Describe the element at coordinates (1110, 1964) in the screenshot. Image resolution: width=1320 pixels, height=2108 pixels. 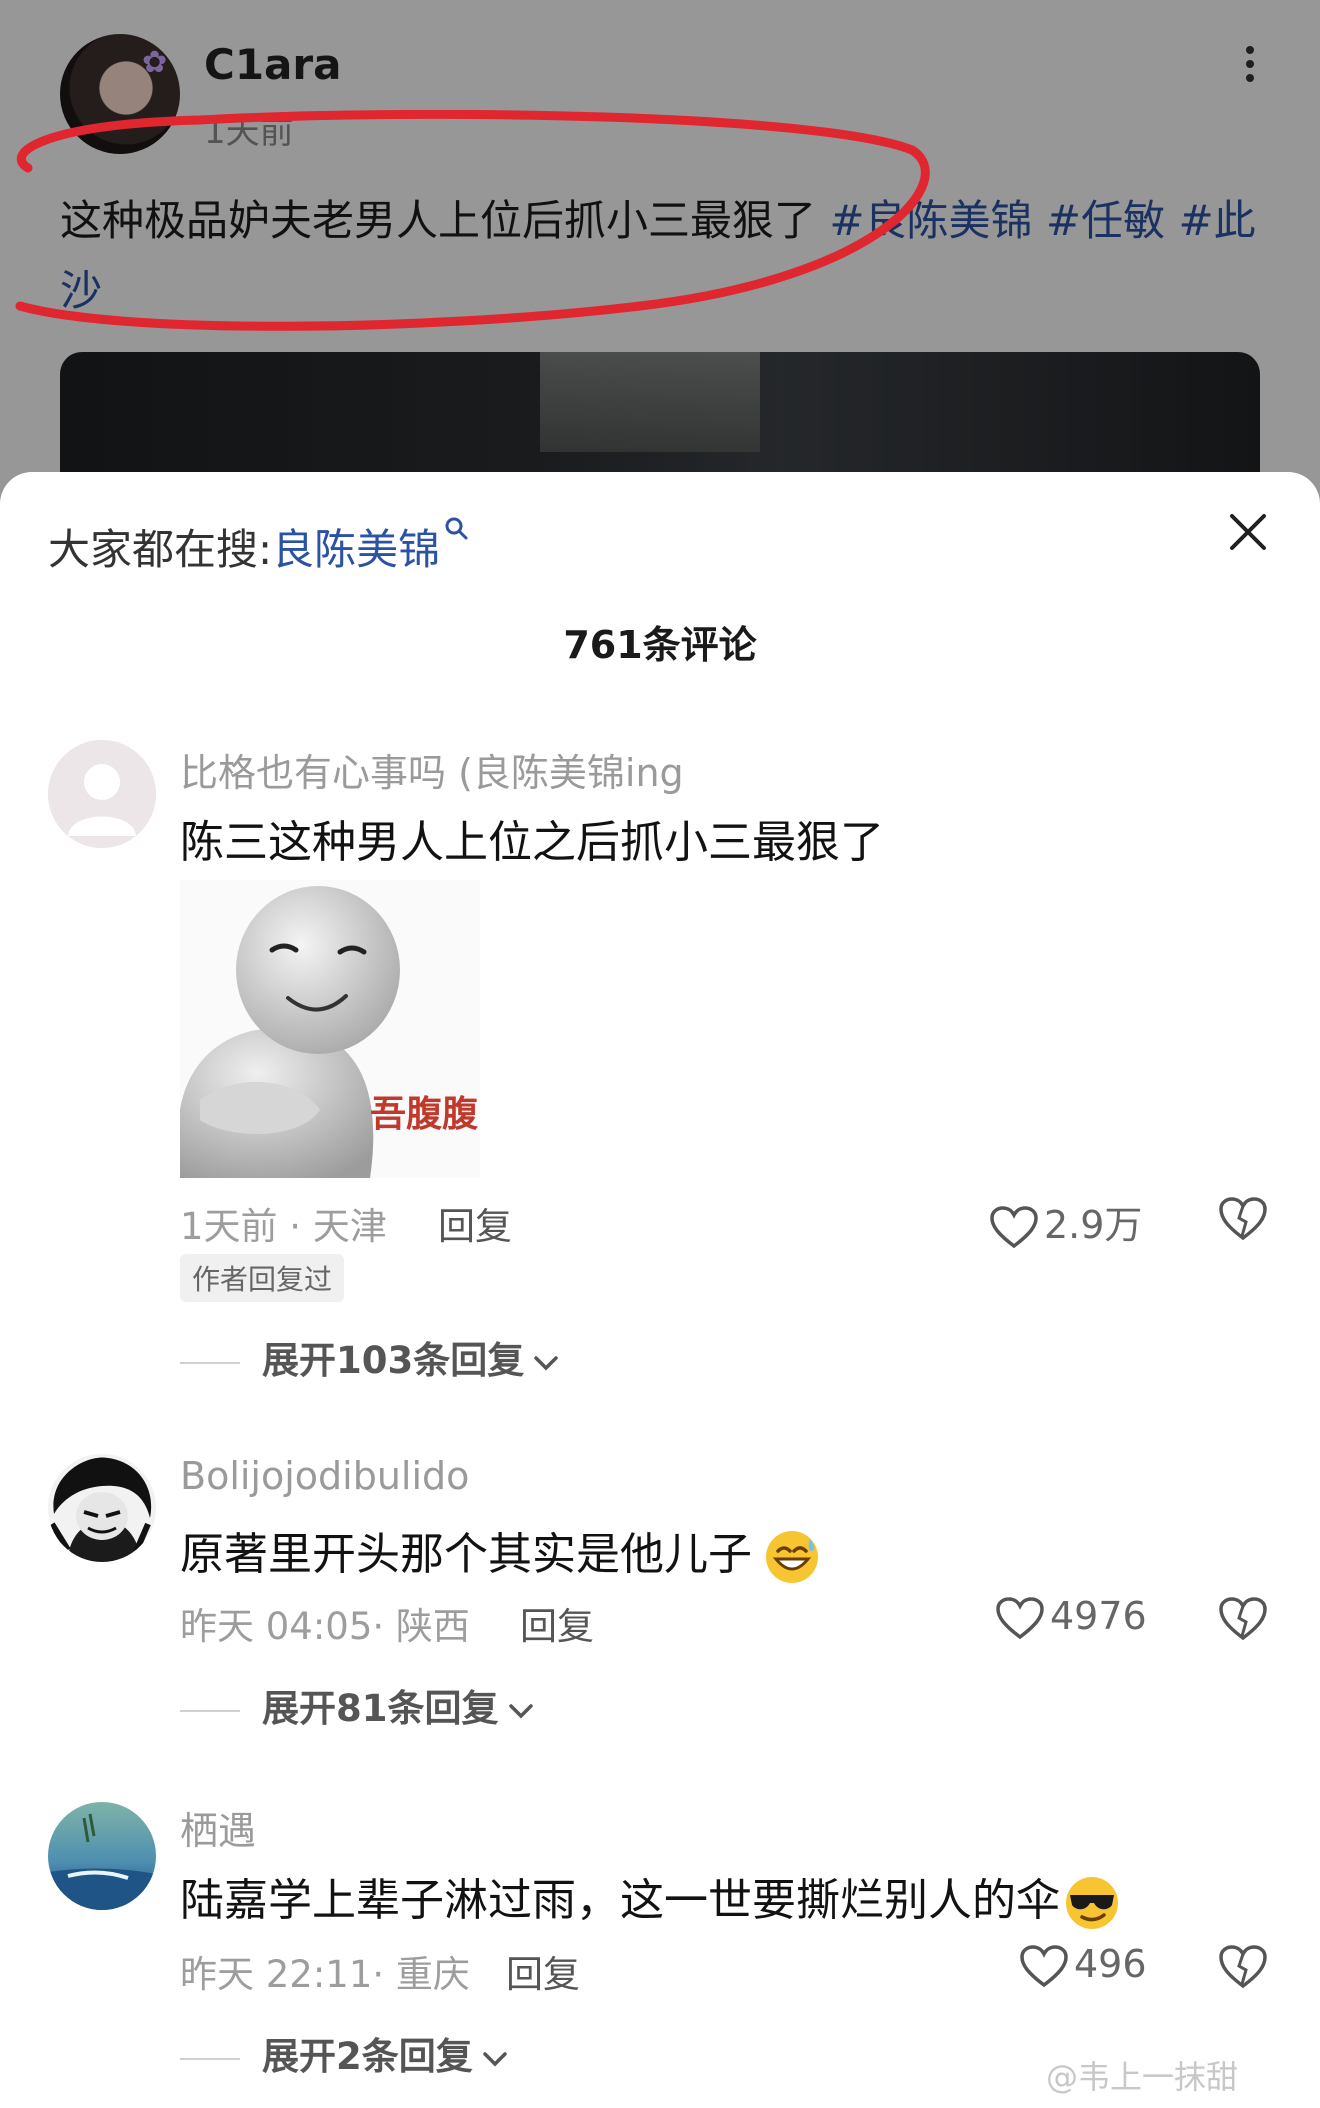
I see `like-count: 496` at that location.